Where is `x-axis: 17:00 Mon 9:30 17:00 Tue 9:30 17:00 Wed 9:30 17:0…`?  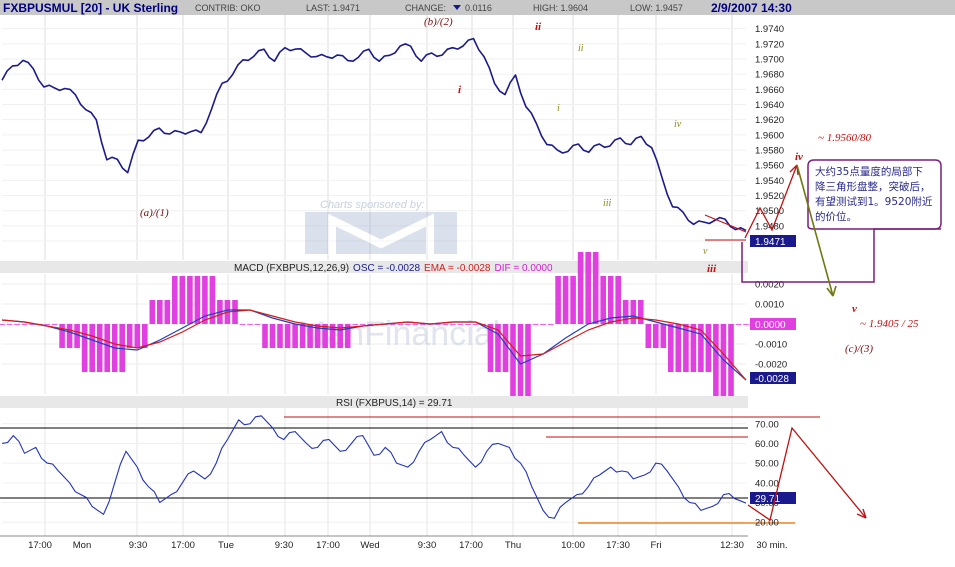 x-axis: 17:00 Mon 9:30 17:00 Tue 9:30 17:00 Wed 9:30 17:0… is located at coordinates (394, 543).